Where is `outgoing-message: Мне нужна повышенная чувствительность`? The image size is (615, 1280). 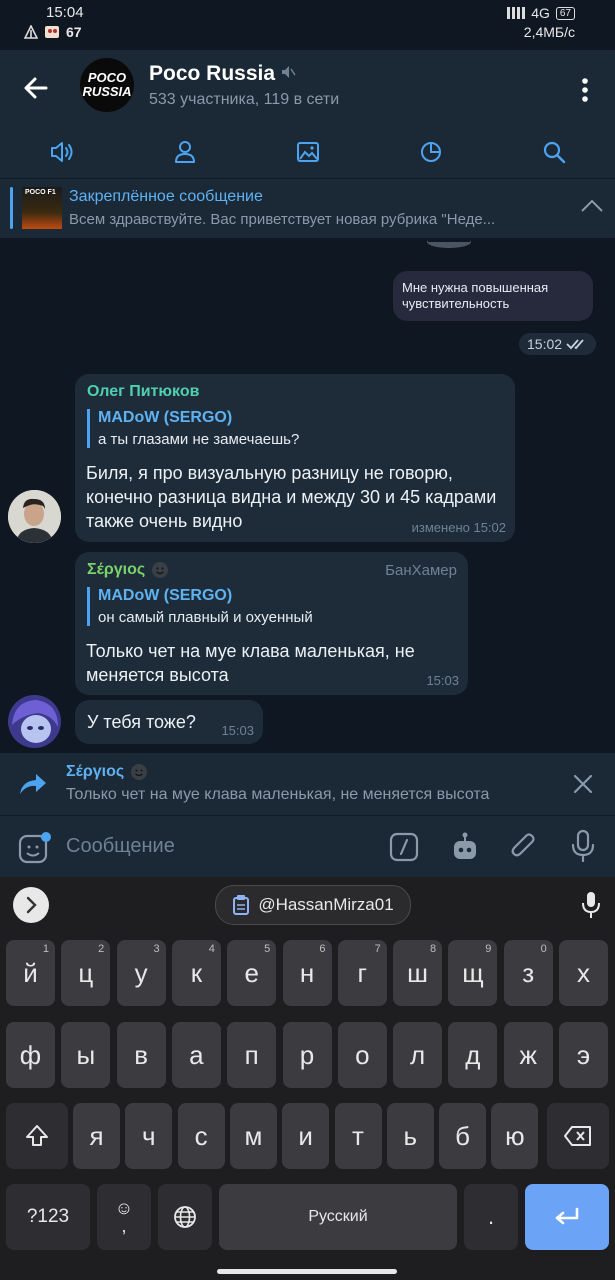
outgoing-message: Мне нужна повышенная чувствительность is located at coordinates (493, 296).